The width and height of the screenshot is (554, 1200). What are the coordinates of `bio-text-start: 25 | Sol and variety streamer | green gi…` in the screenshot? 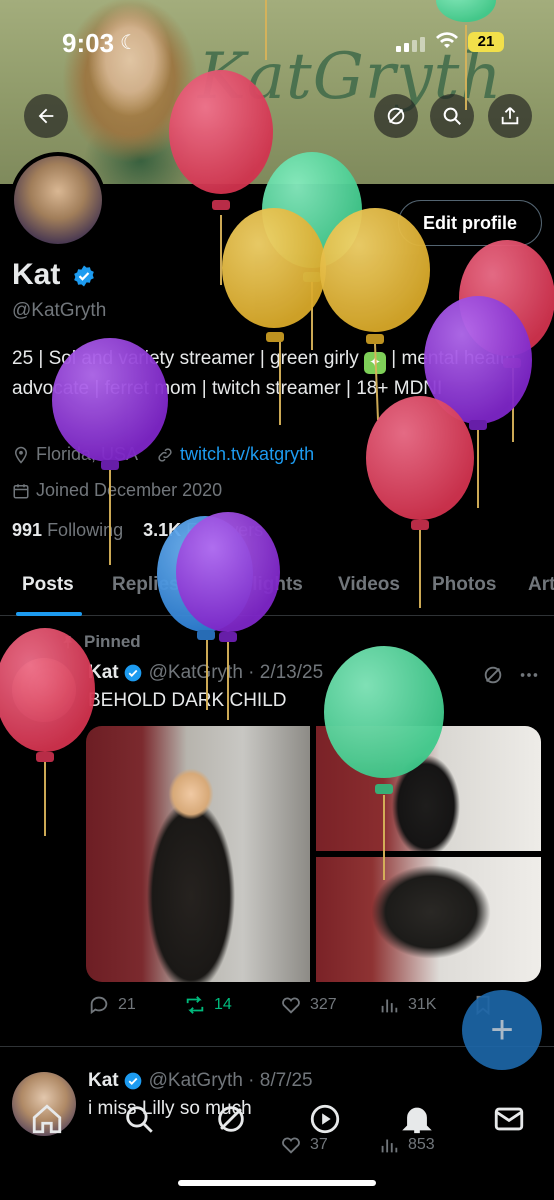 It's located at (188, 358).